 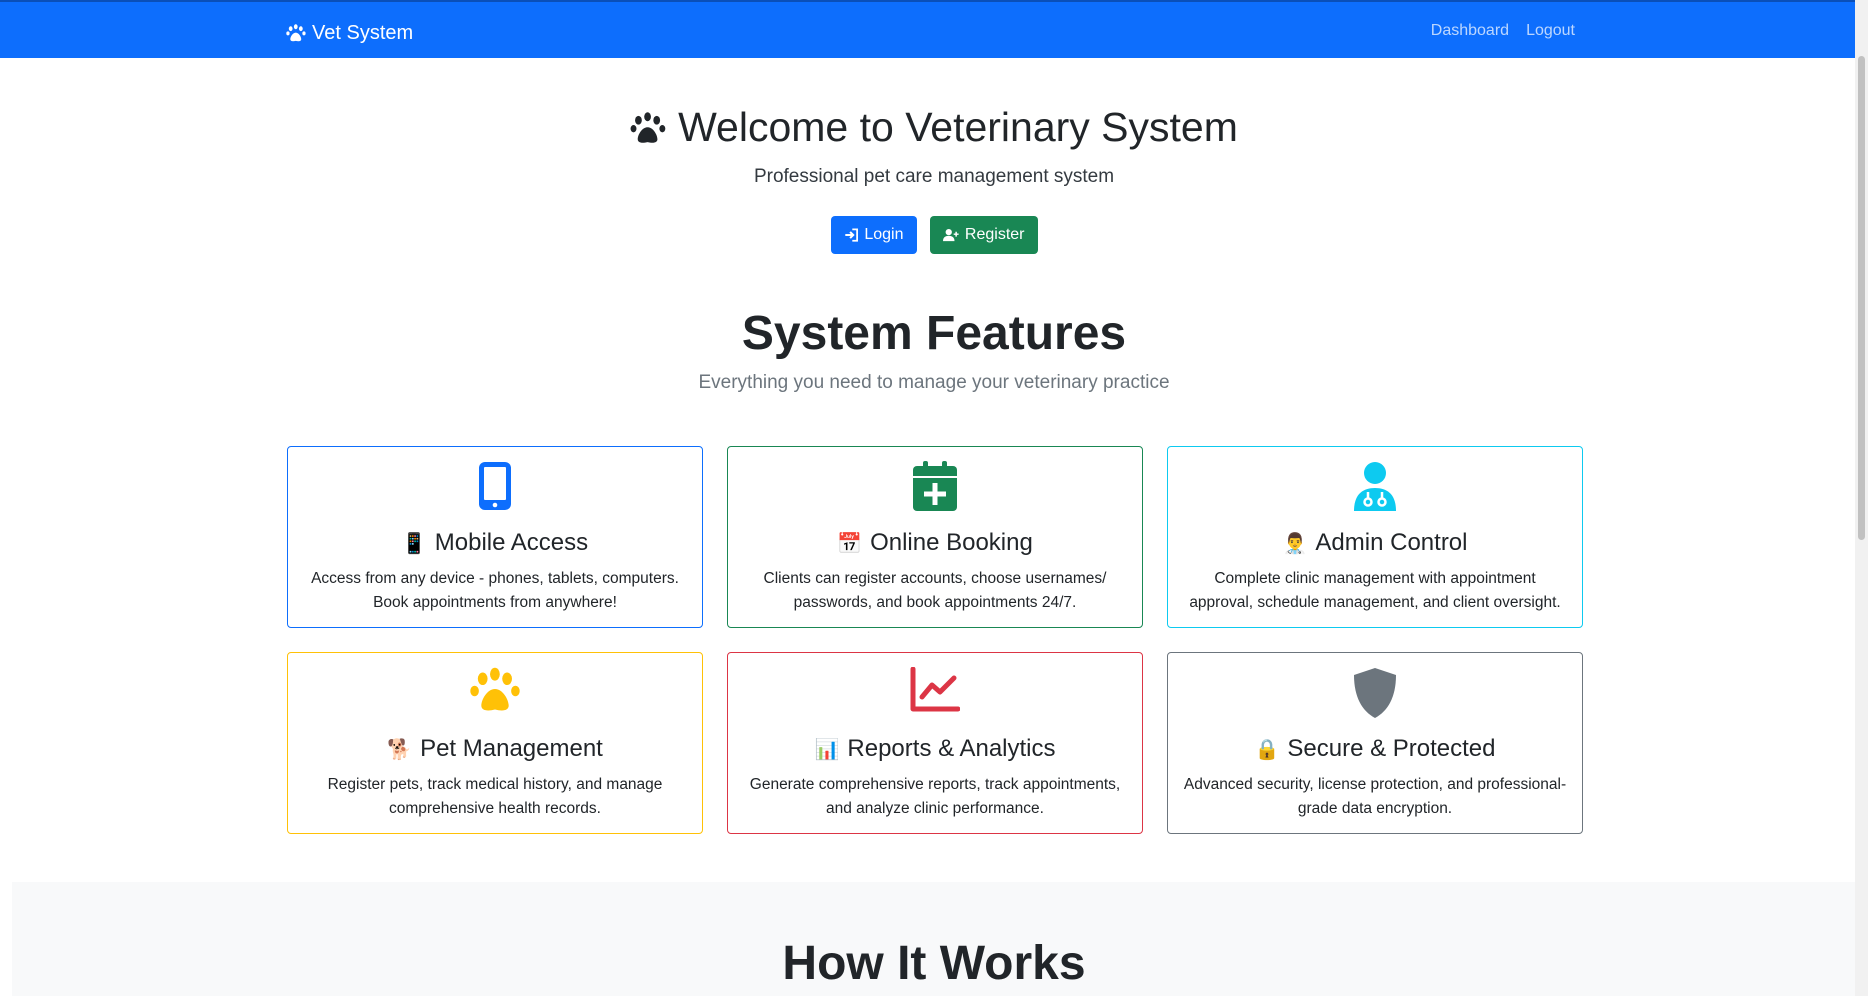 I want to click on scrollbar-thumb, so click(x=1861, y=298).